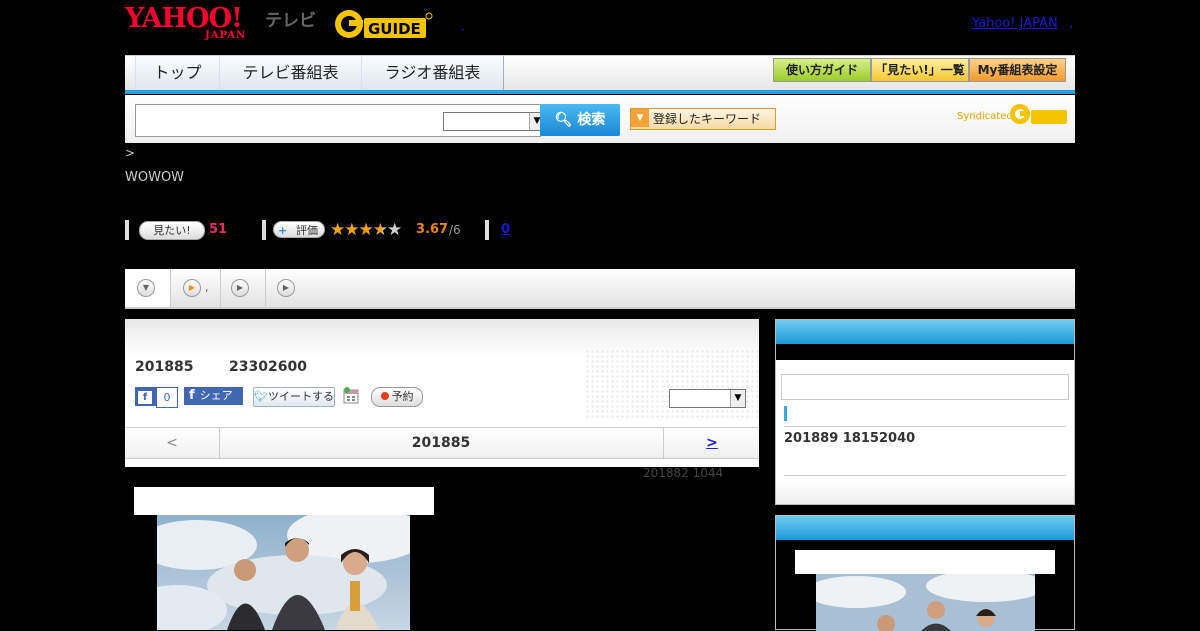 This screenshot has height=631, width=1200. I want to click on star-rating: ★★★★★, so click(366, 230).